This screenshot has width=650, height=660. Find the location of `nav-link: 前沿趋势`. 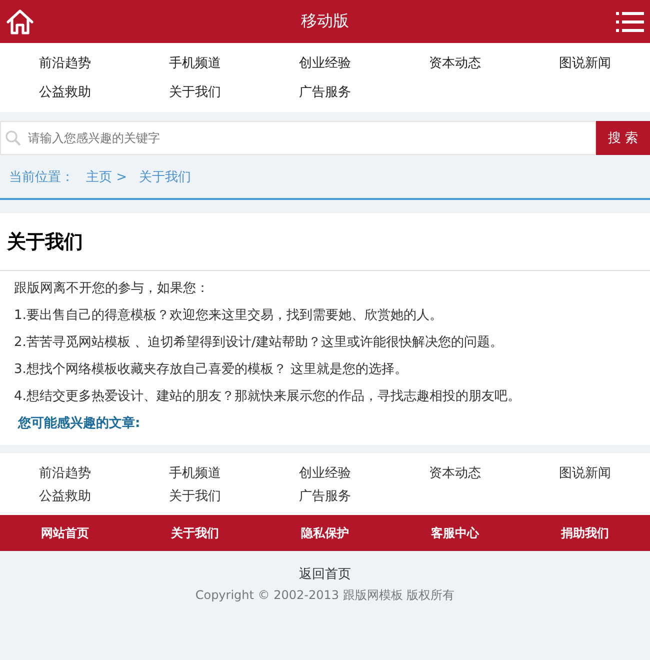

nav-link: 前沿趋势 is located at coordinates (65, 63).